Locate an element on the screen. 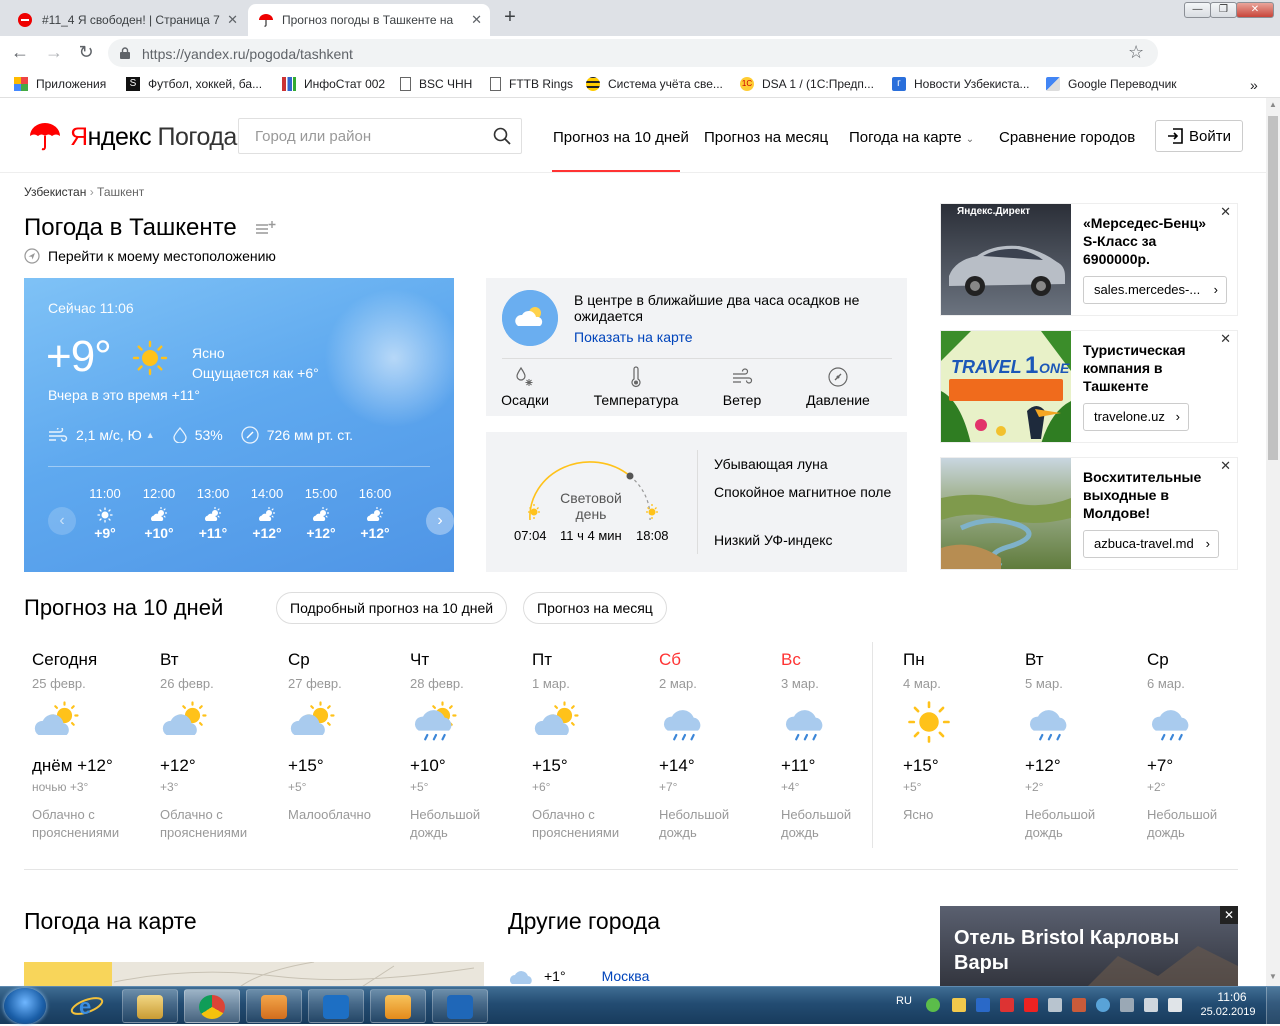 The height and width of the screenshot is (1026, 1280). ad-hotel-bristol: Отель Bristol Карловы Вары ✕ is located at coordinates (1089, 946).